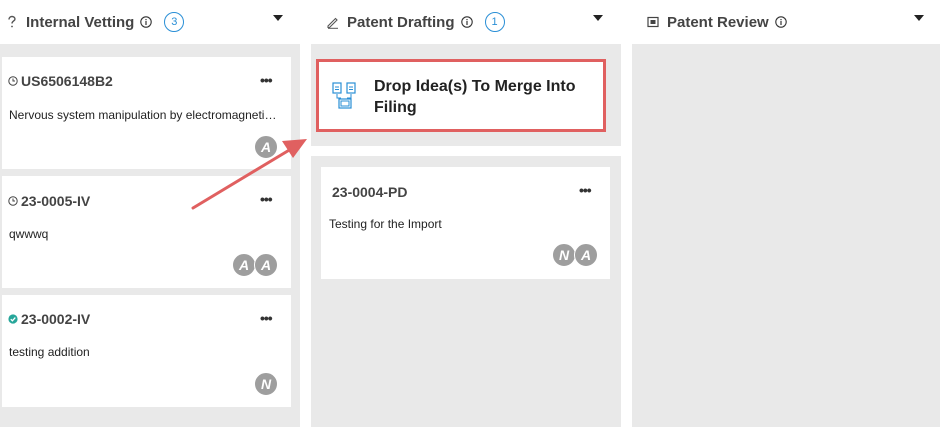 The image size is (940, 427). Describe the element at coordinates (56, 201) in the screenshot. I see `card-id: 23-0005-IV` at that location.